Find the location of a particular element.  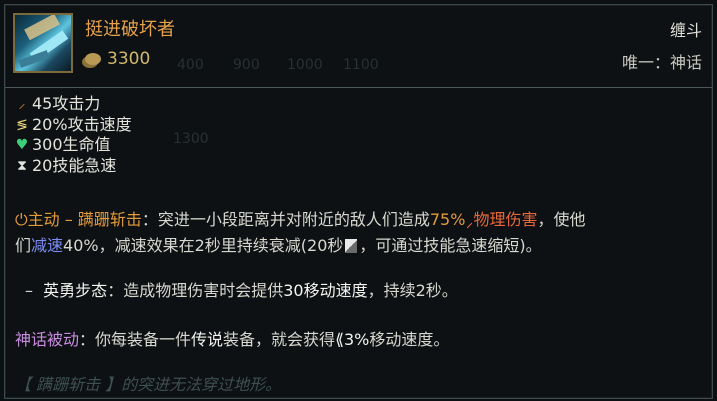

gold-icon is located at coordinates (93, 59).